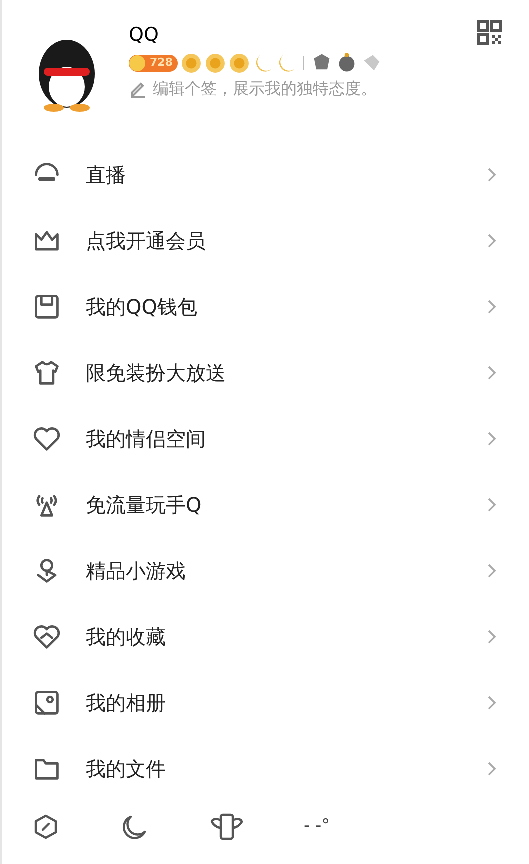 Image resolution: width=529 pixels, height=864 pixels. What do you see at coordinates (265, 373) in the screenshot?
I see `menu-item: 限免装扮大放送` at bounding box center [265, 373].